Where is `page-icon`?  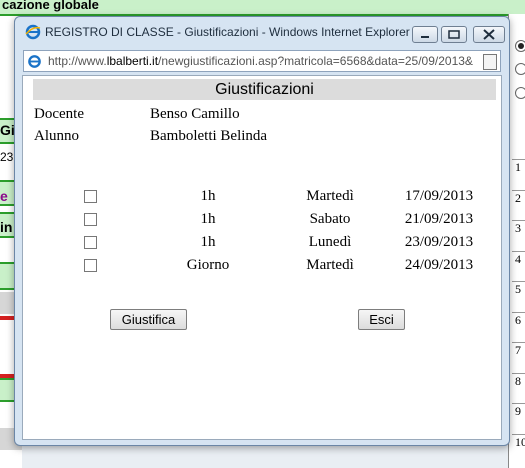
page-icon is located at coordinates (490, 62).